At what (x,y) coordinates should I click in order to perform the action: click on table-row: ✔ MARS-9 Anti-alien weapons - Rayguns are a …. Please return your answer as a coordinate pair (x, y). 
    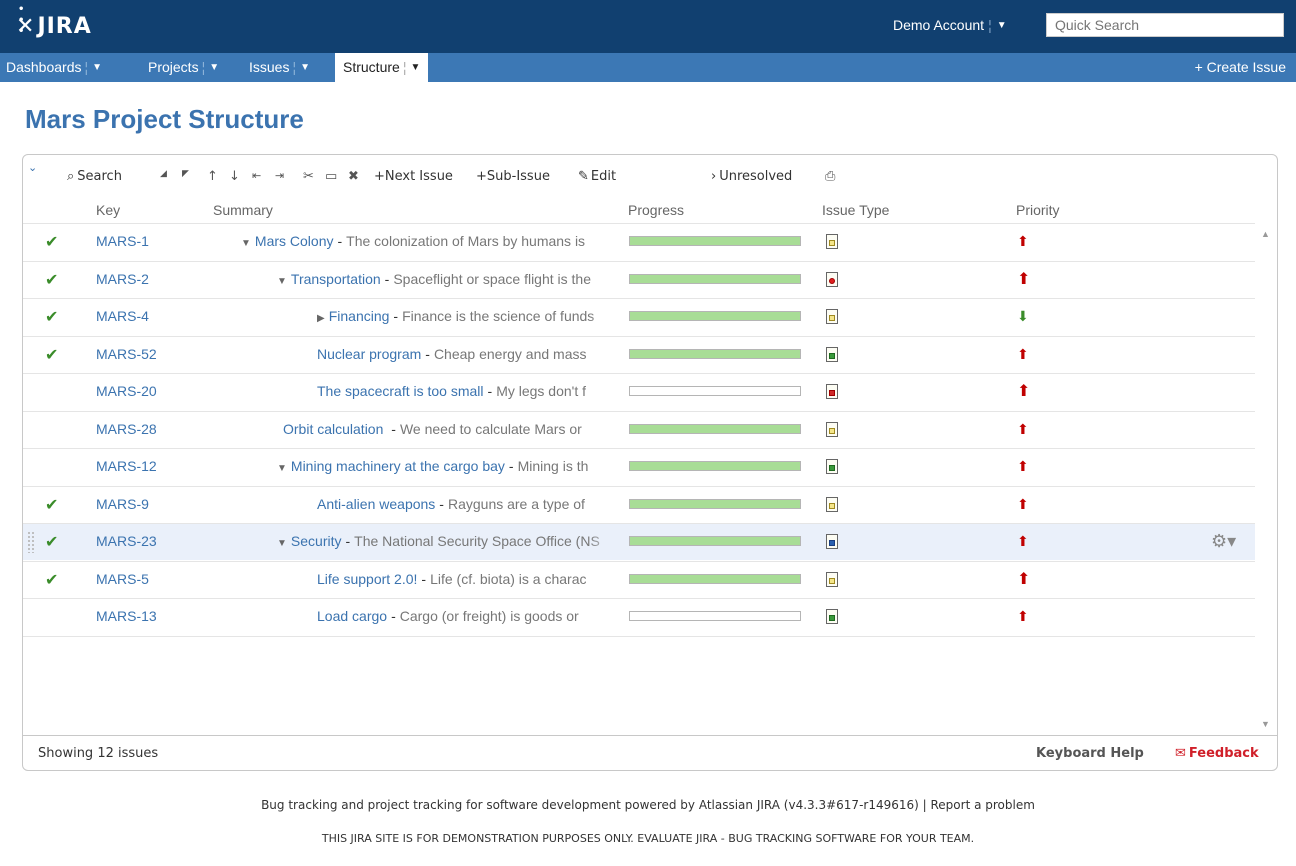
    Looking at the image, I should click on (639, 504).